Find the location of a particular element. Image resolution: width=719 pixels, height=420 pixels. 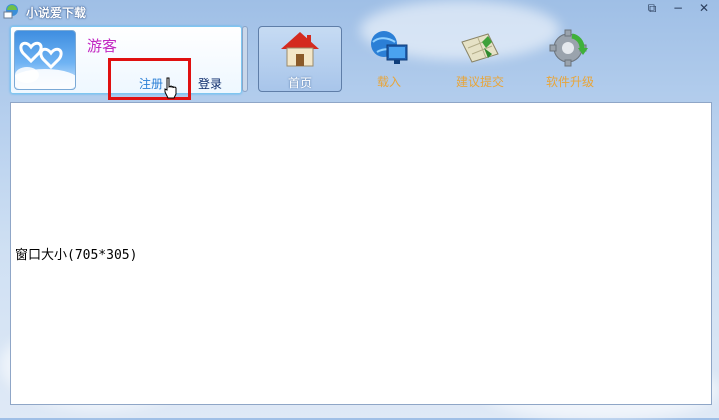

close-icon: ✕ is located at coordinates (704, 8).